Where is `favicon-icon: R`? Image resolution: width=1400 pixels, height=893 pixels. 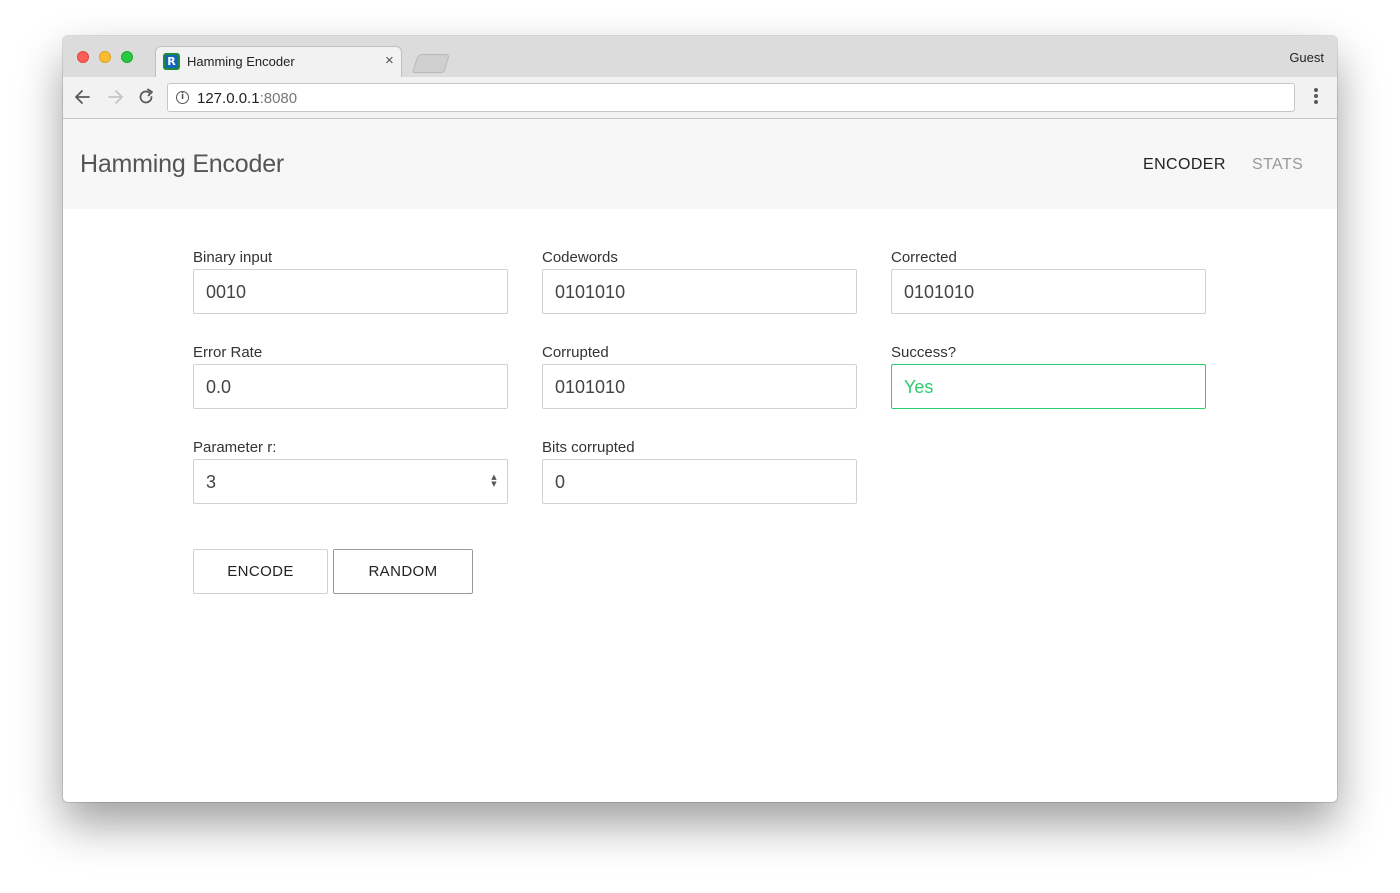 favicon-icon: R is located at coordinates (171, 61).